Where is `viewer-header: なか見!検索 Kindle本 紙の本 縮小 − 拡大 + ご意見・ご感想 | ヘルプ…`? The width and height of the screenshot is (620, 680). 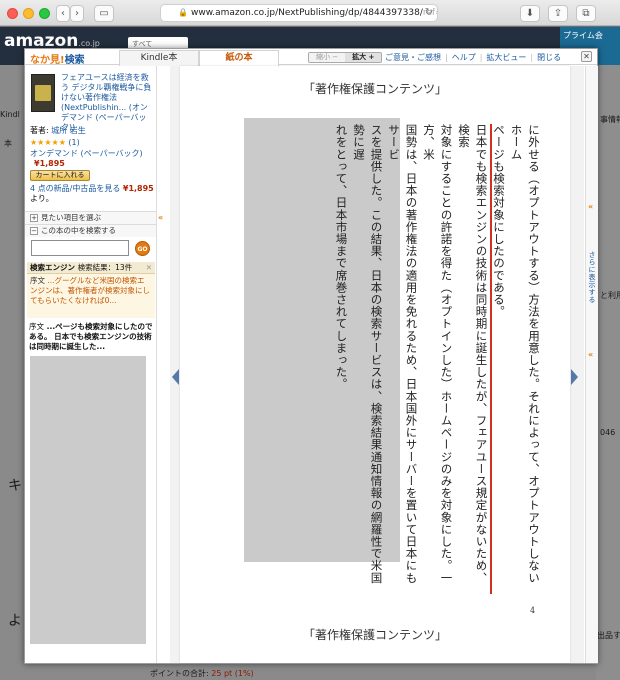 viewer-header: なか見!検索 Kindle本 紙の本 縮小 − 拡大 + ご意見・ご感想 | ヘルプ… is located at coordinates (311, 58).